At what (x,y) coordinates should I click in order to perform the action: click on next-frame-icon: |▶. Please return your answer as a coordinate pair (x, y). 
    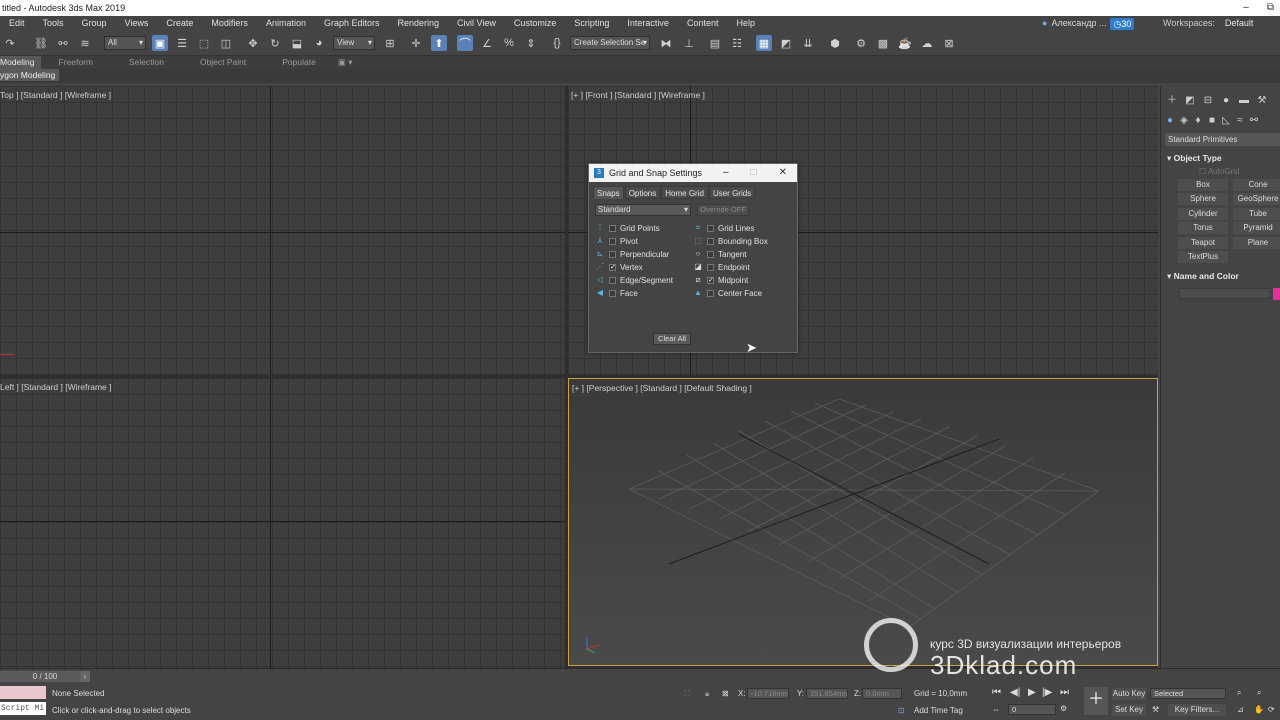
    Looking at the image, I should click on (1047, 692).